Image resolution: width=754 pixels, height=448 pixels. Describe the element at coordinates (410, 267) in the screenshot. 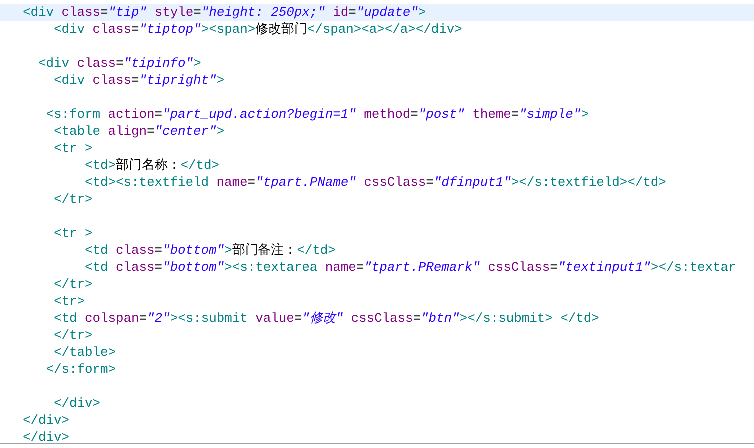

I see `code-line: <td class="bottom"><s:textarea name="tpart.PRemark" cssClass="textinput1"></s:textar` at that location.